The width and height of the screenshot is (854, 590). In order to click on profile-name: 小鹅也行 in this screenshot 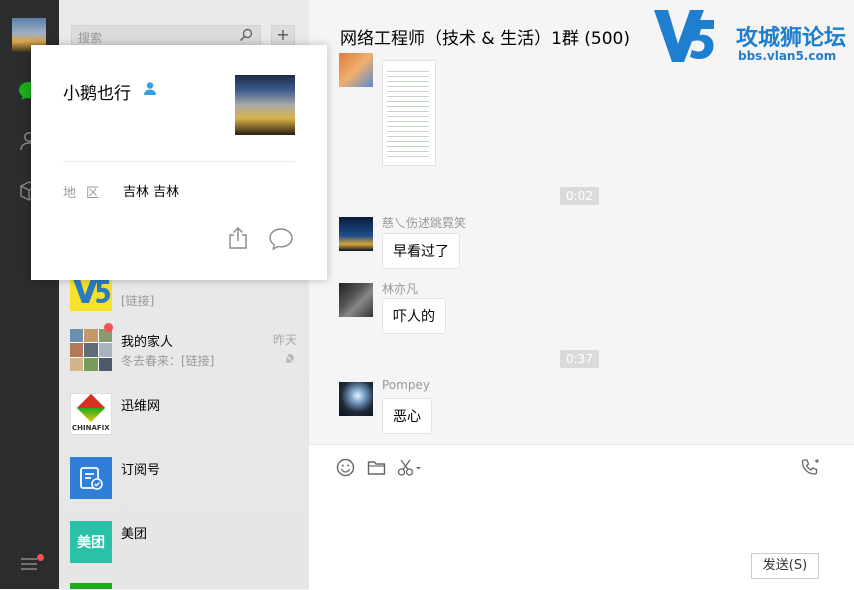, I will do `click(97, 94)`.